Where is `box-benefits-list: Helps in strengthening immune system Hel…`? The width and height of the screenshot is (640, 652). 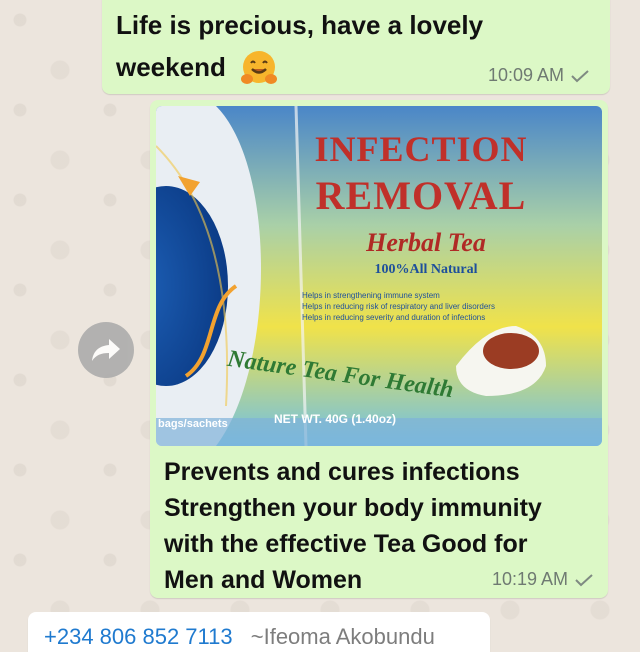 box-benefits-list: Helps in strengthening immune system Hel… is located at coordinates (452, 306).